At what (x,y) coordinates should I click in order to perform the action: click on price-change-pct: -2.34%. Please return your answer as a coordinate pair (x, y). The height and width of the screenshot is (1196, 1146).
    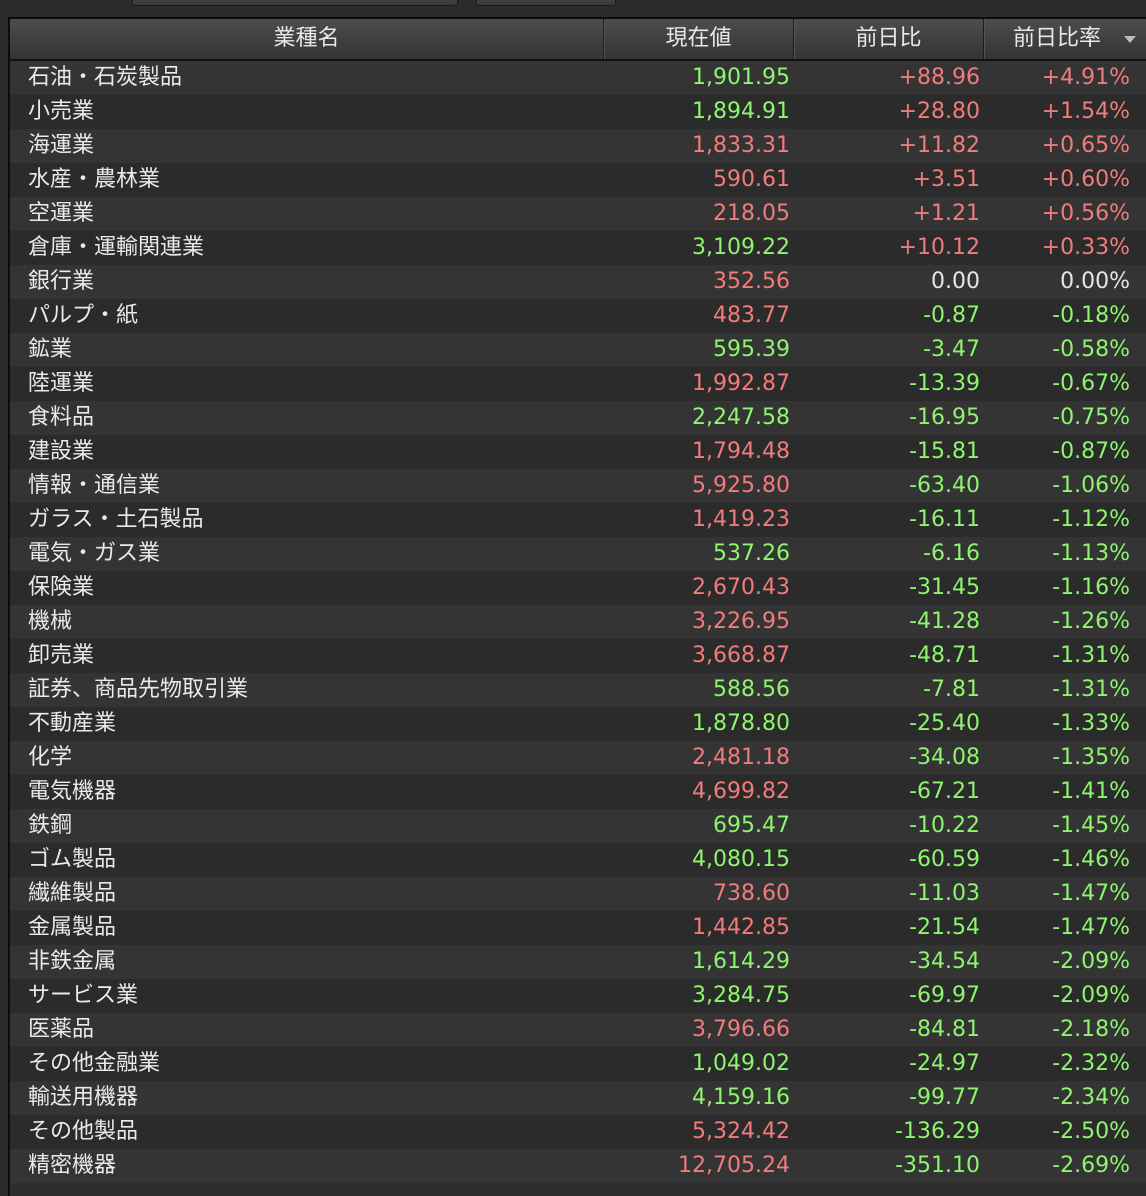
    Looking at the image, I should click on (1091, 1097).